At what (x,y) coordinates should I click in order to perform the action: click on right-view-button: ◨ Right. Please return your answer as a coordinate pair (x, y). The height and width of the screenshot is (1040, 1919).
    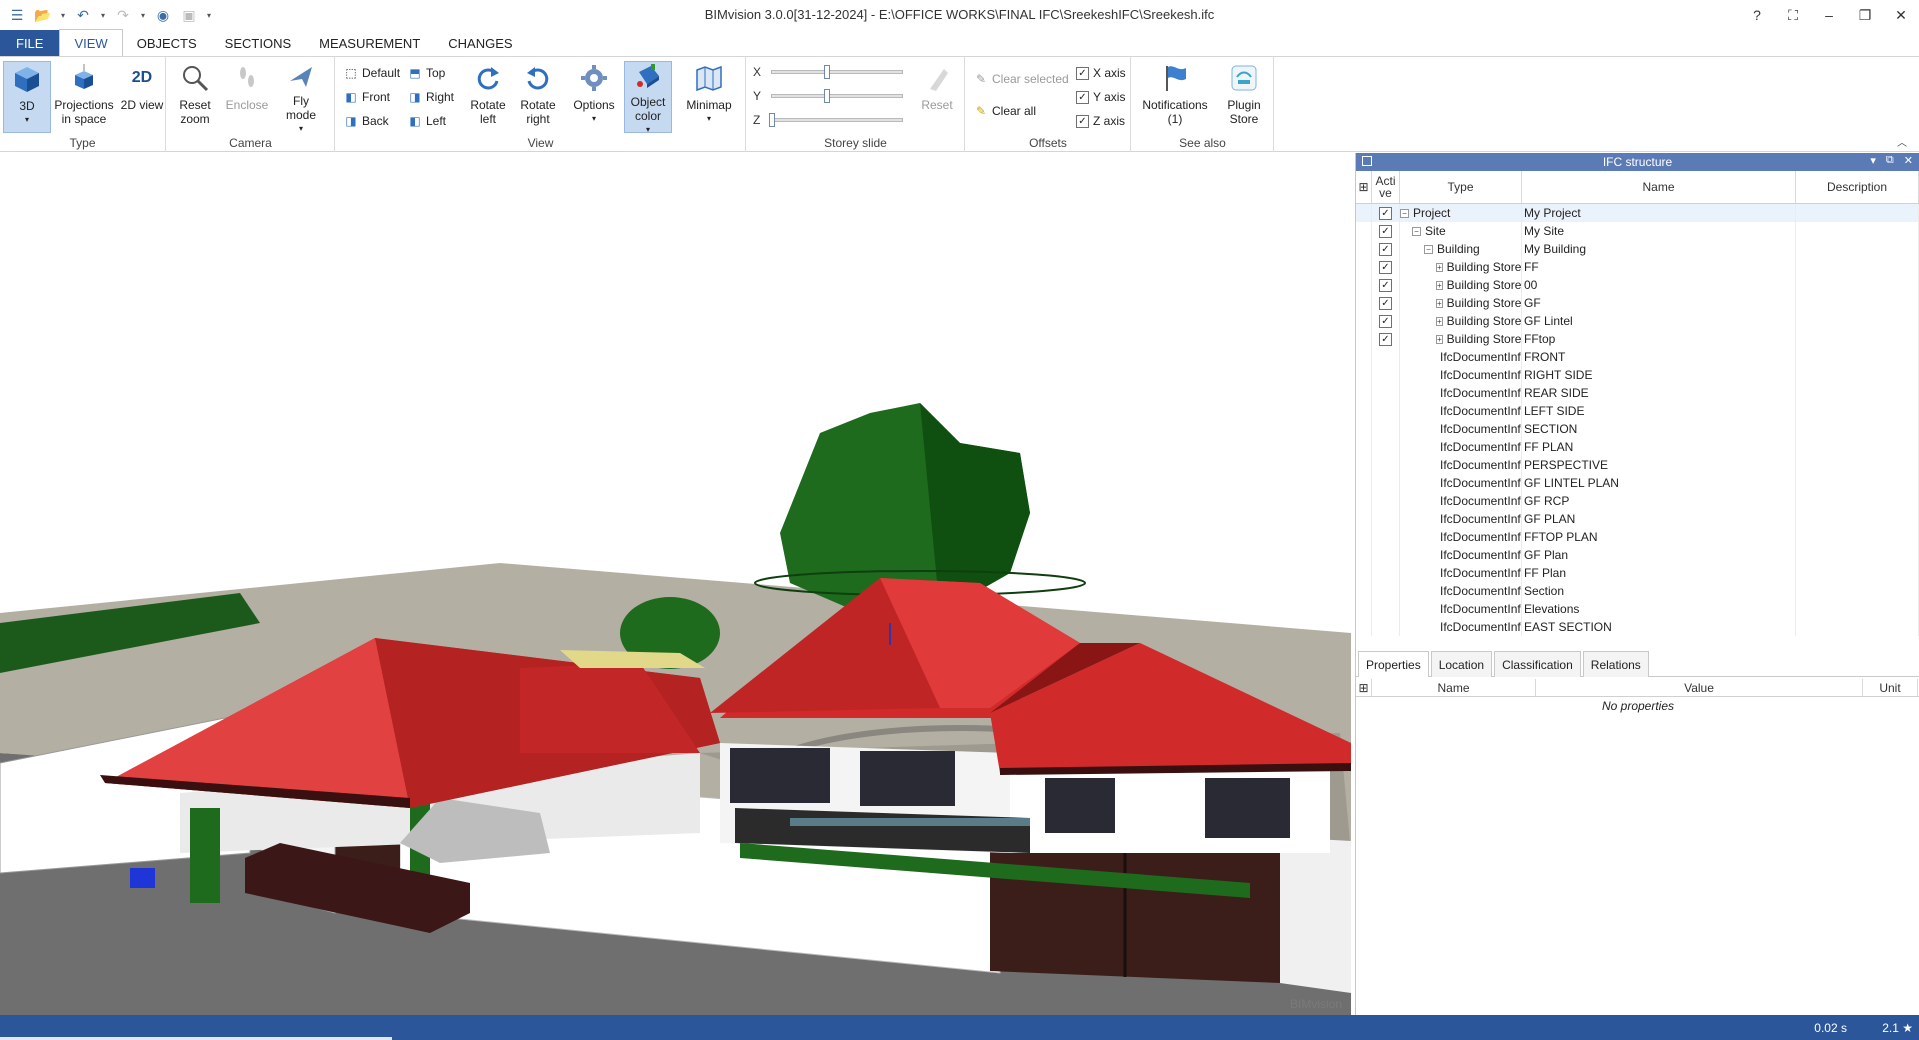
    Looking at the image, I should click on (431, 97).